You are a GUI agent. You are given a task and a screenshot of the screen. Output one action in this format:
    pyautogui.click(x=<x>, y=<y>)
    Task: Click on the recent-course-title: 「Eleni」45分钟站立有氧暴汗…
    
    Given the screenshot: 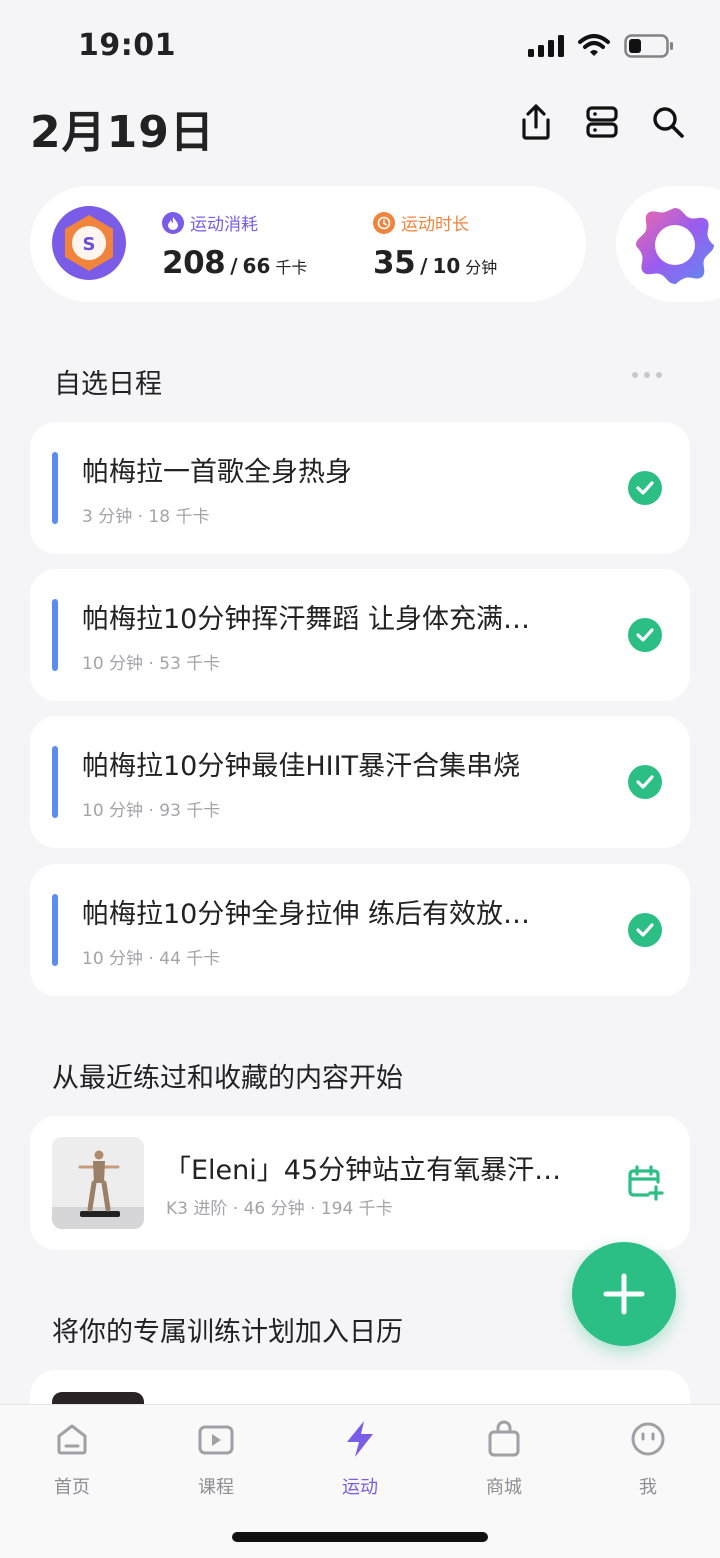 What is the action you would take?
    pyautogui.click(x=363, y=1170)
    